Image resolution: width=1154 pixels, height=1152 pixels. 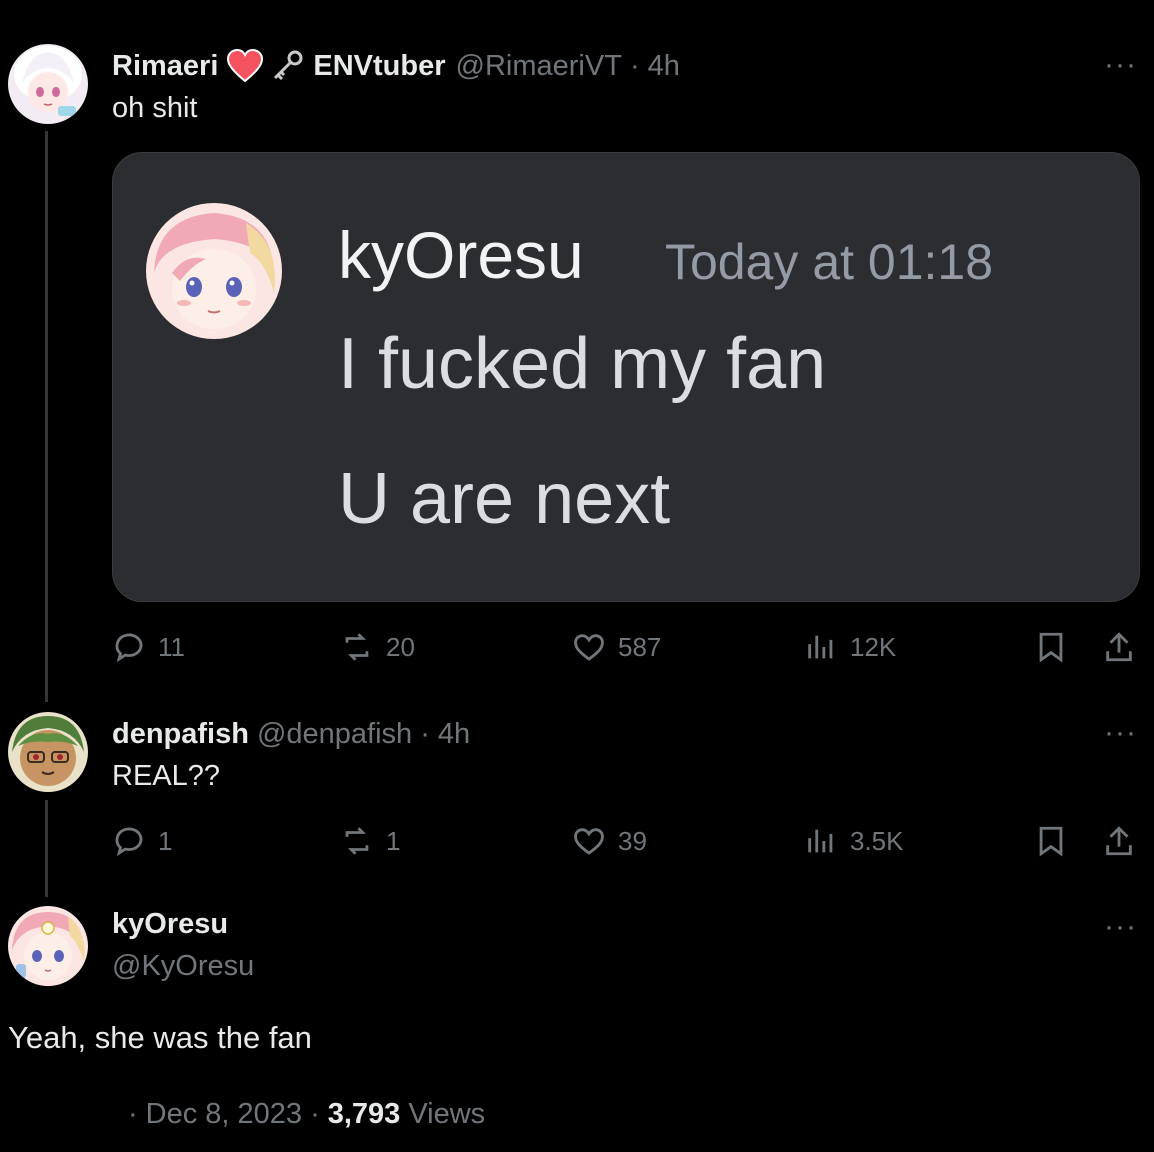 What do you see at coordinates (214, 271) in the screenshot?
I see `embed-avatar` at bounding box center [214, 271].